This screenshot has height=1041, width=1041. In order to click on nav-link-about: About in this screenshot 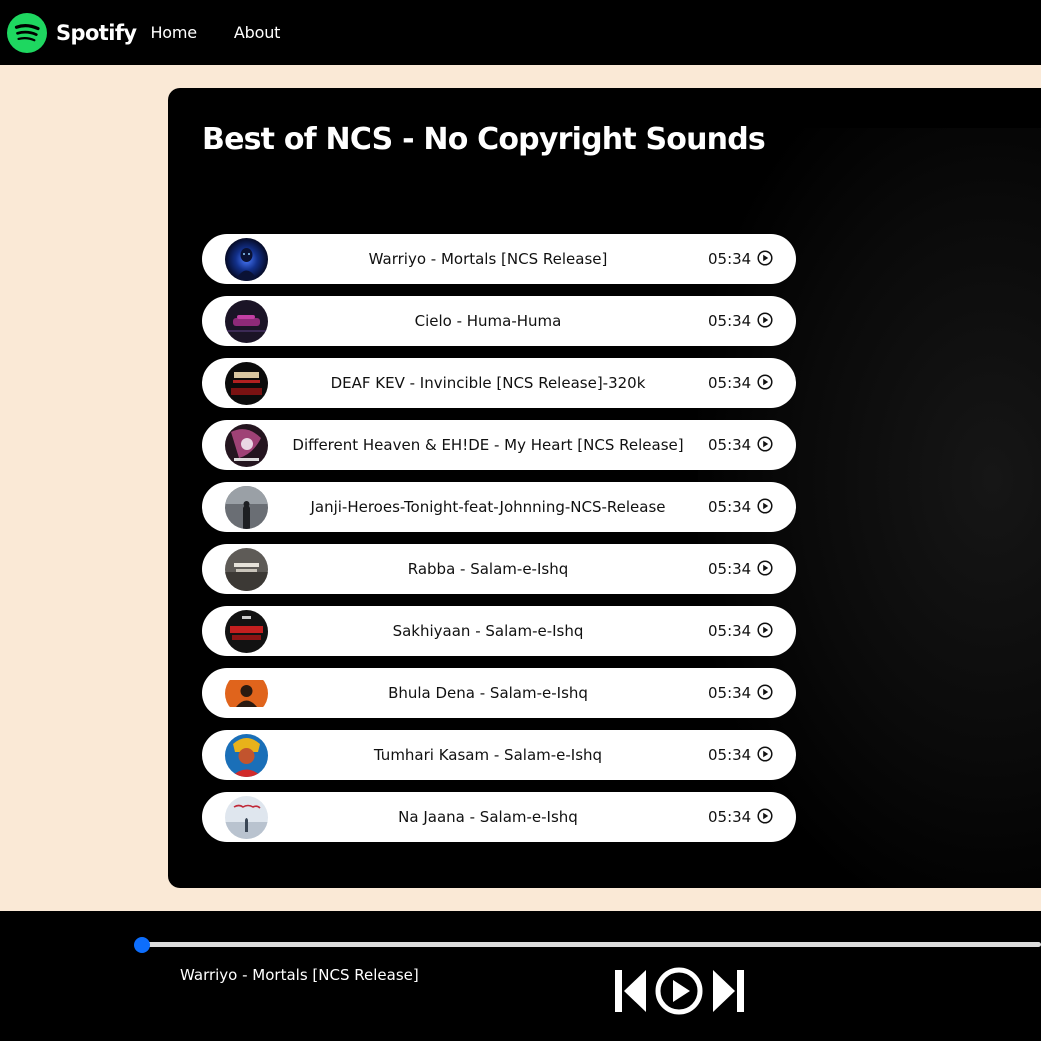, I will do `click(257, 32)`.